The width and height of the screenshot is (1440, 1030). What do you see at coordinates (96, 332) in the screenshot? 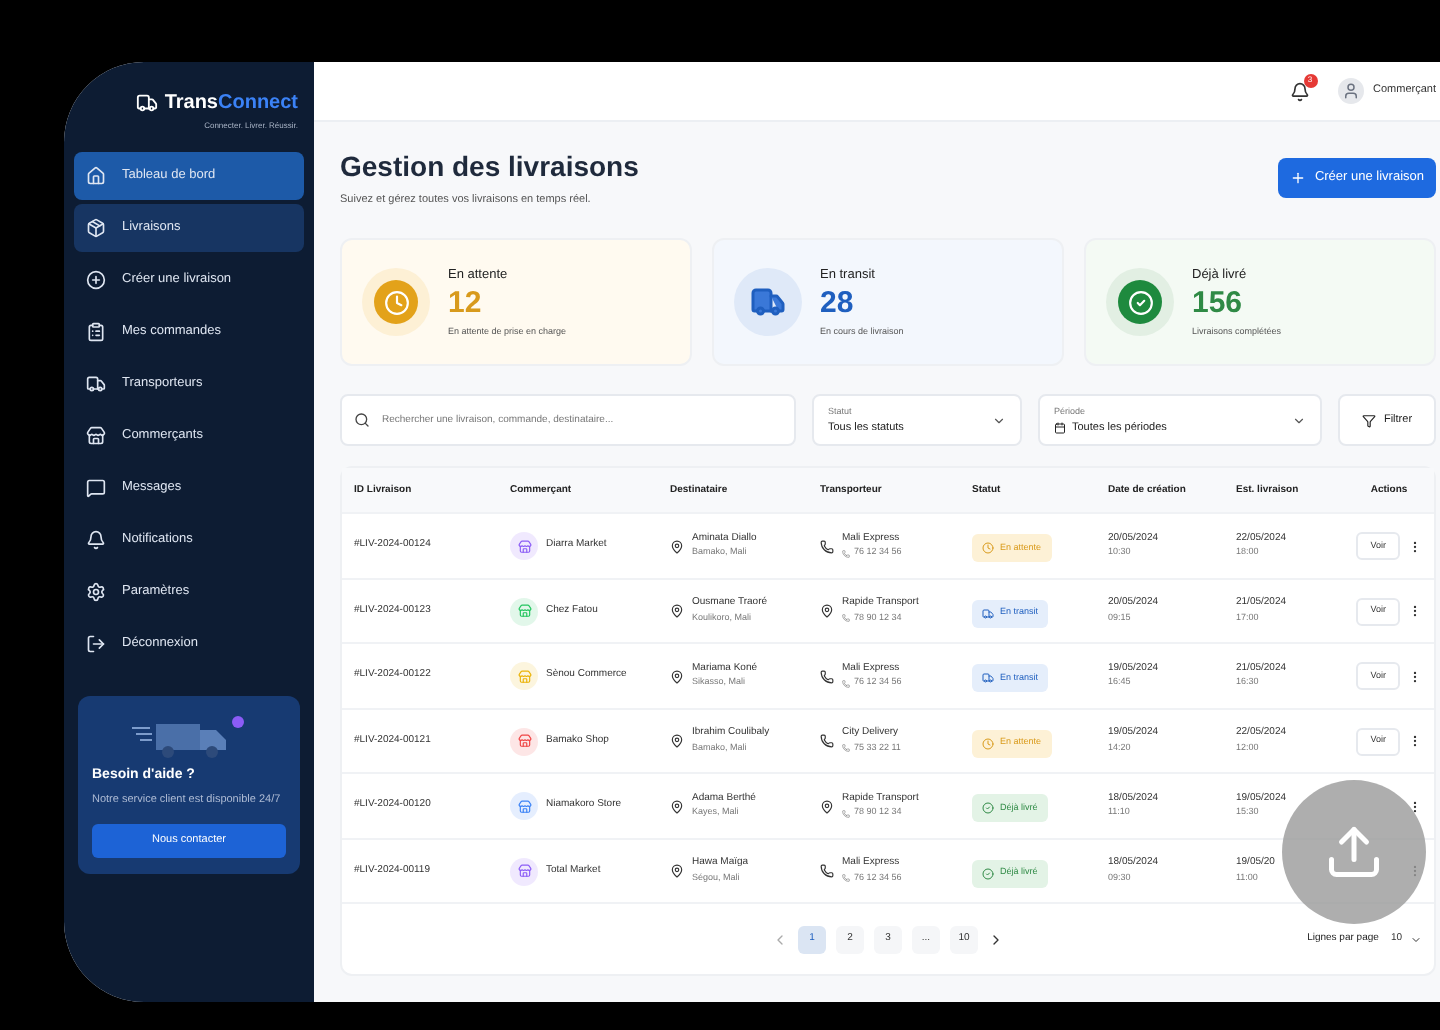
I see `clipboard-icon` at bounding box center [96, 332].